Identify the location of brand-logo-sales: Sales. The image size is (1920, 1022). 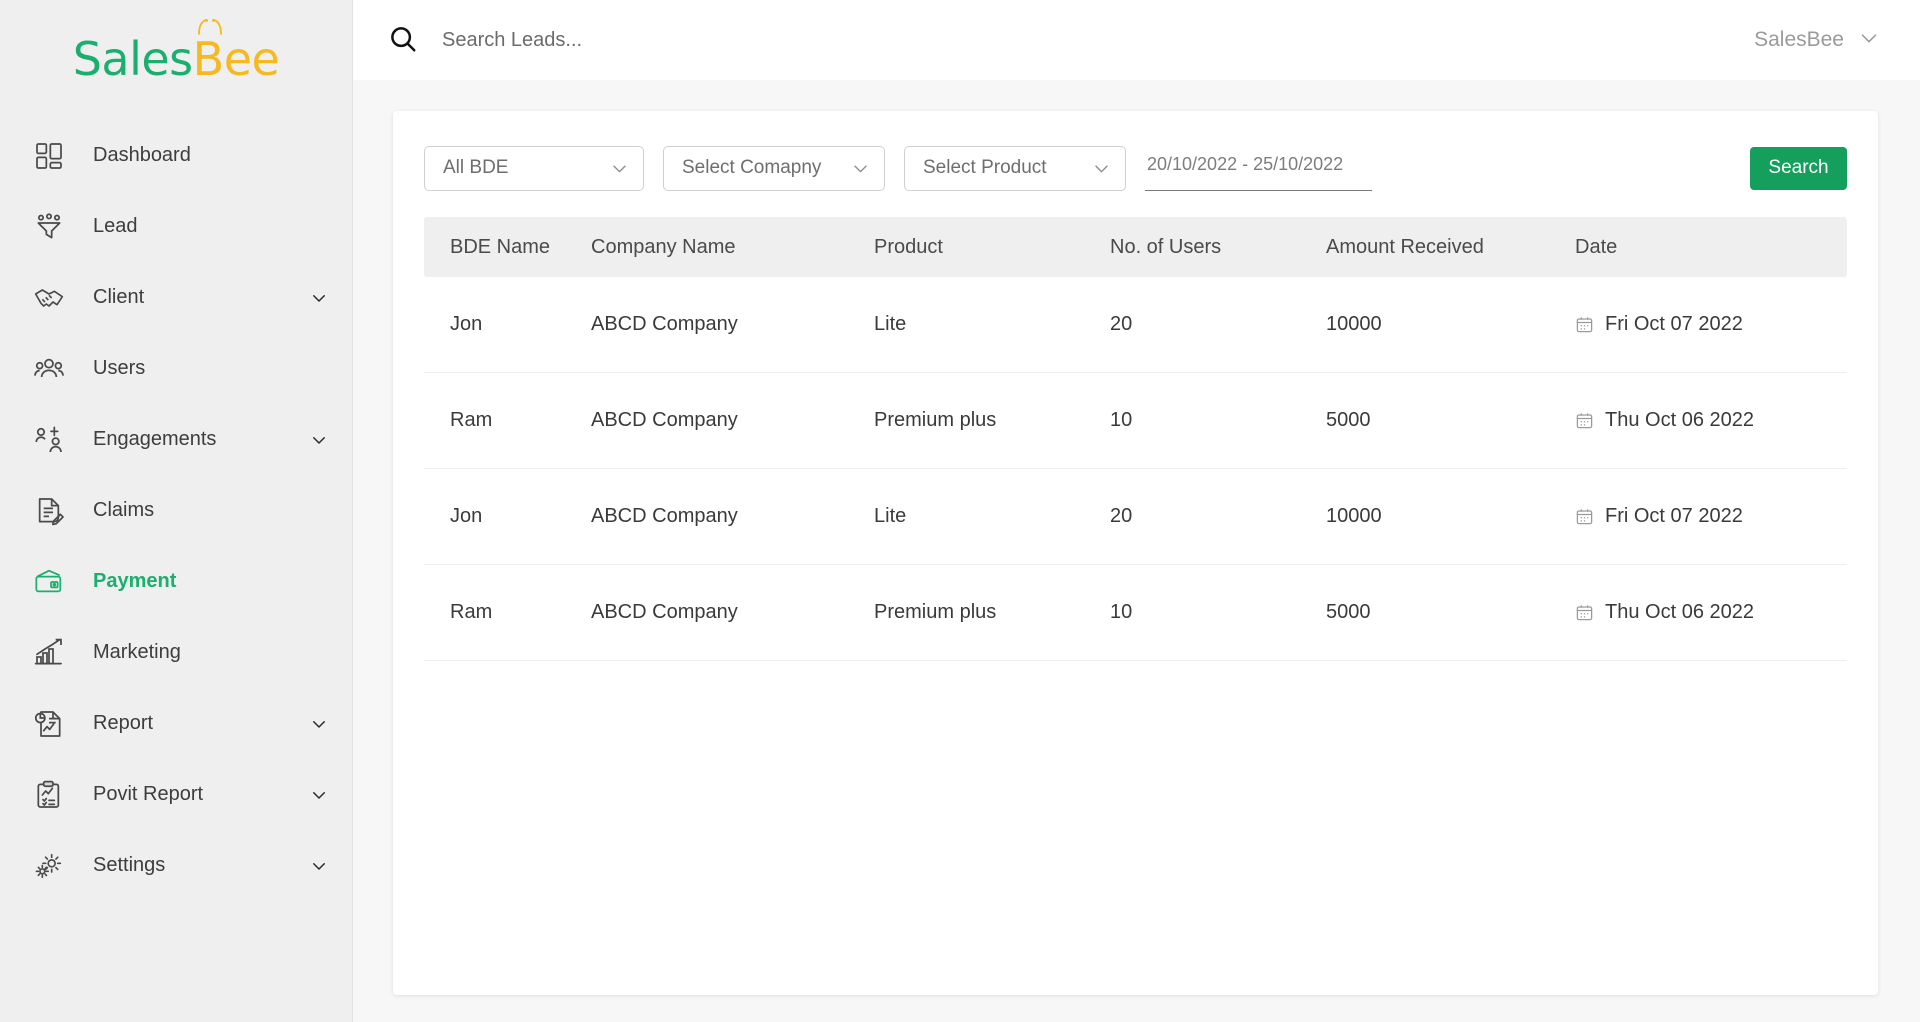
(132, 59).